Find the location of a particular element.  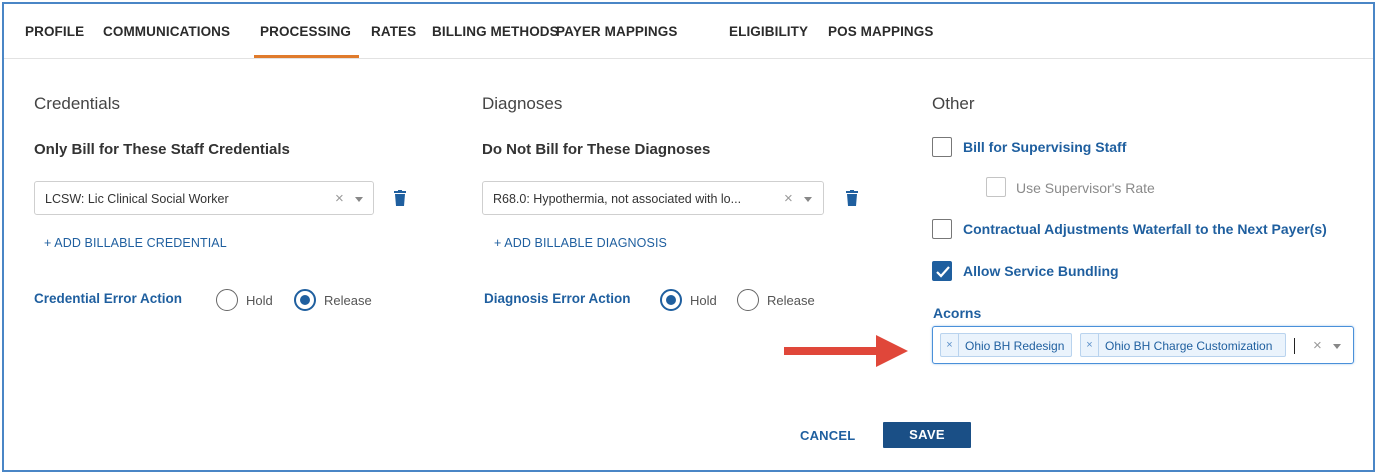

credential-select-value: LCSW: Lic Clinical Social Worker is located at coordinates (137, 199).